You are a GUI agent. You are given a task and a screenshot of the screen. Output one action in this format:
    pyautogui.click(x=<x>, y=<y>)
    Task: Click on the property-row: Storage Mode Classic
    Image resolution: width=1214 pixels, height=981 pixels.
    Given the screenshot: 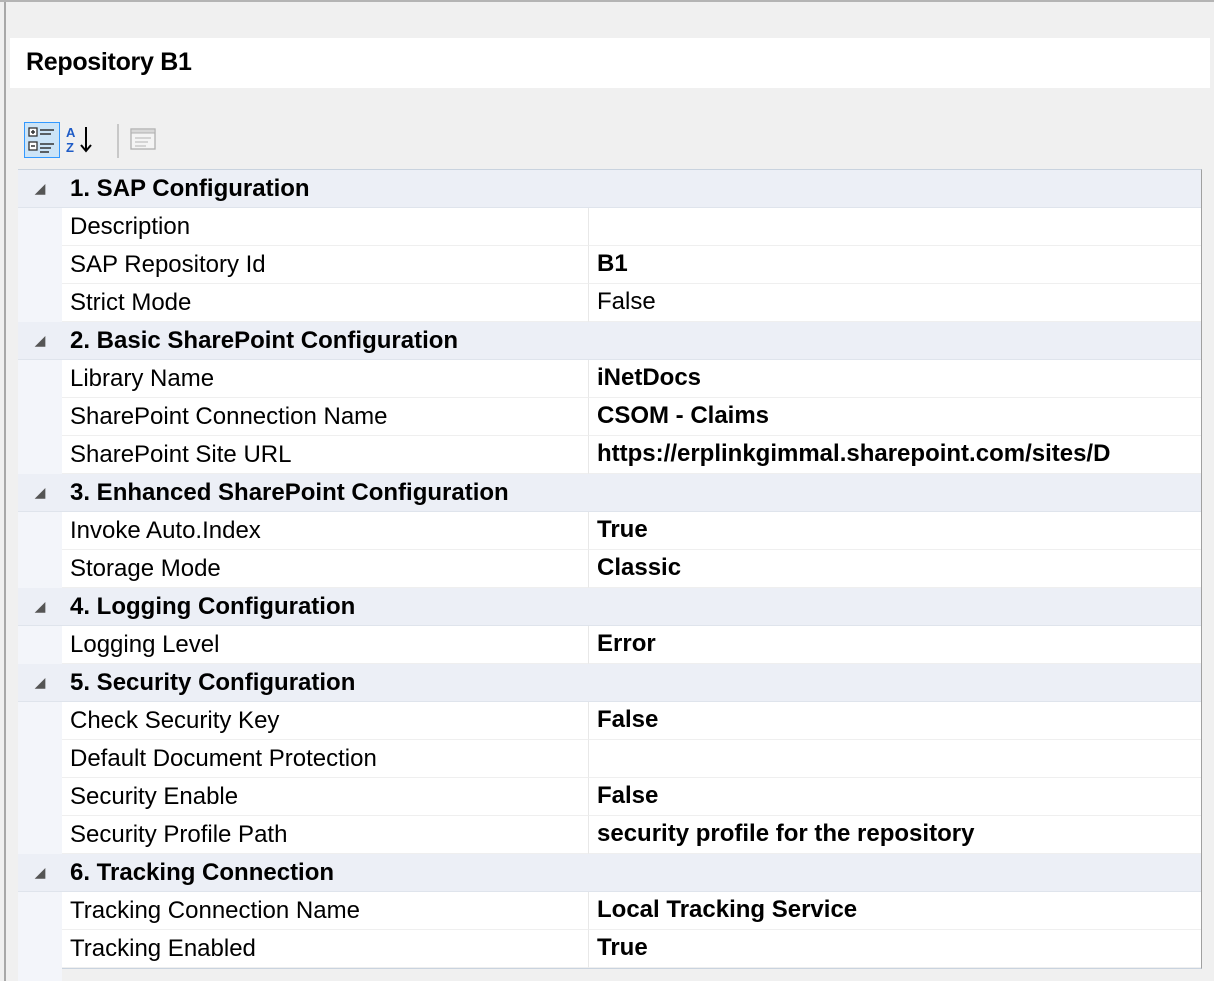 What is the action you would take?
    pyautogui.click(x=609, y=569)
    